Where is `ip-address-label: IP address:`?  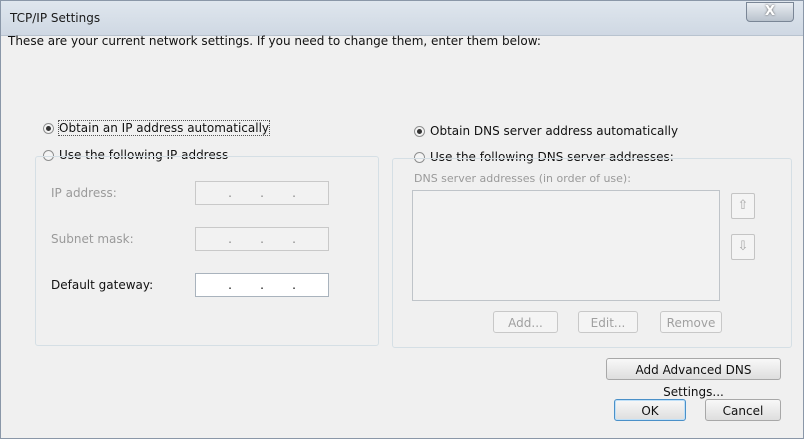 ip-address-label: IP address: is located at coordinates (84, 193).